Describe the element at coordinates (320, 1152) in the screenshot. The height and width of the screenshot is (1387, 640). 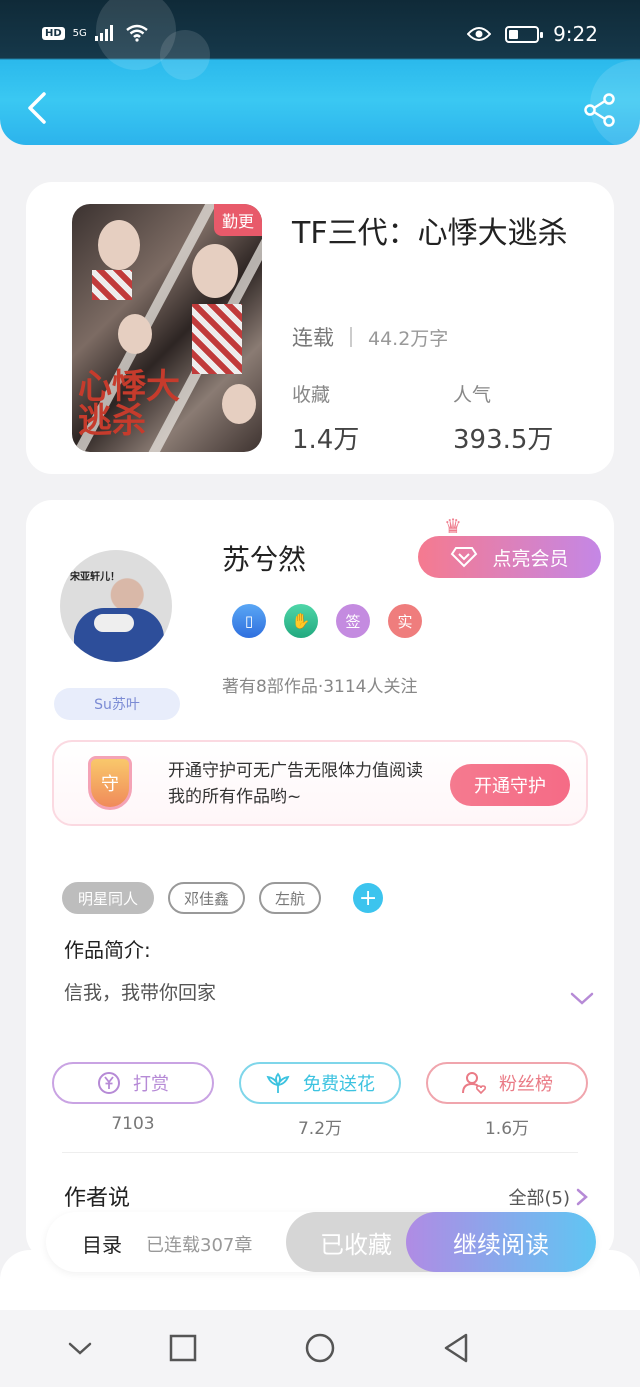
I see `divider` at that location.